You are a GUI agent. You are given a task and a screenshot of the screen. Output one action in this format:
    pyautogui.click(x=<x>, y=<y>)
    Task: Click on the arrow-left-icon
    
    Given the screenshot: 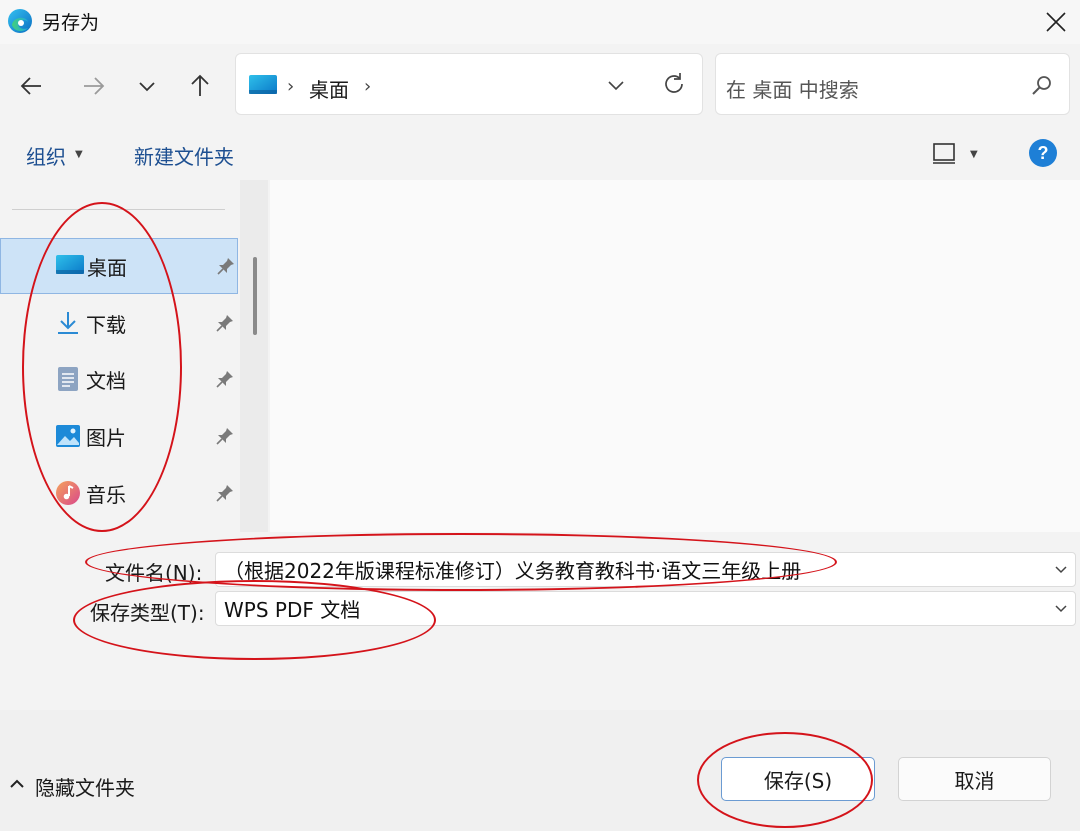 What is the action you would take?
    pyautogui.click(x=30, y=86)
    